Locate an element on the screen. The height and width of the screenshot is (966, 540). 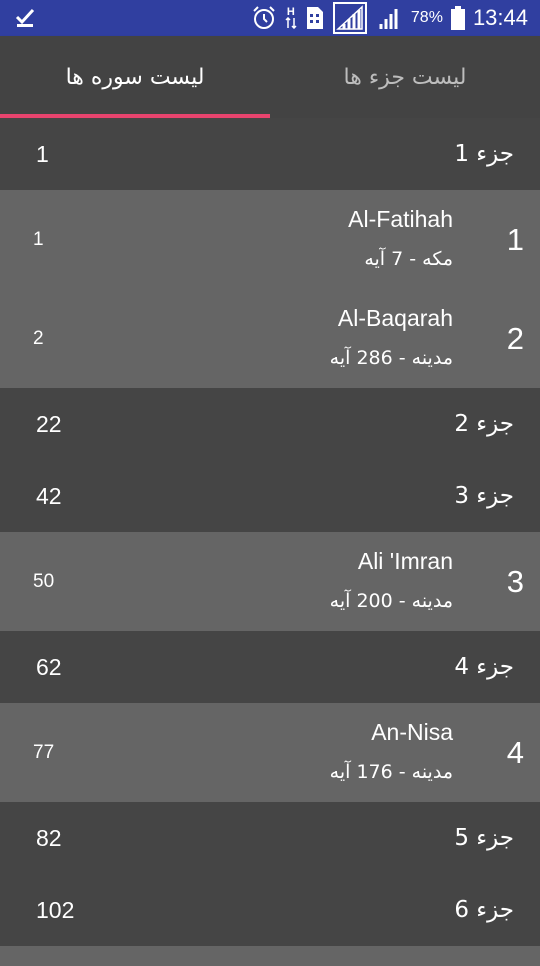
juz-label: جزء 5 is located at coordinates (484, 838).